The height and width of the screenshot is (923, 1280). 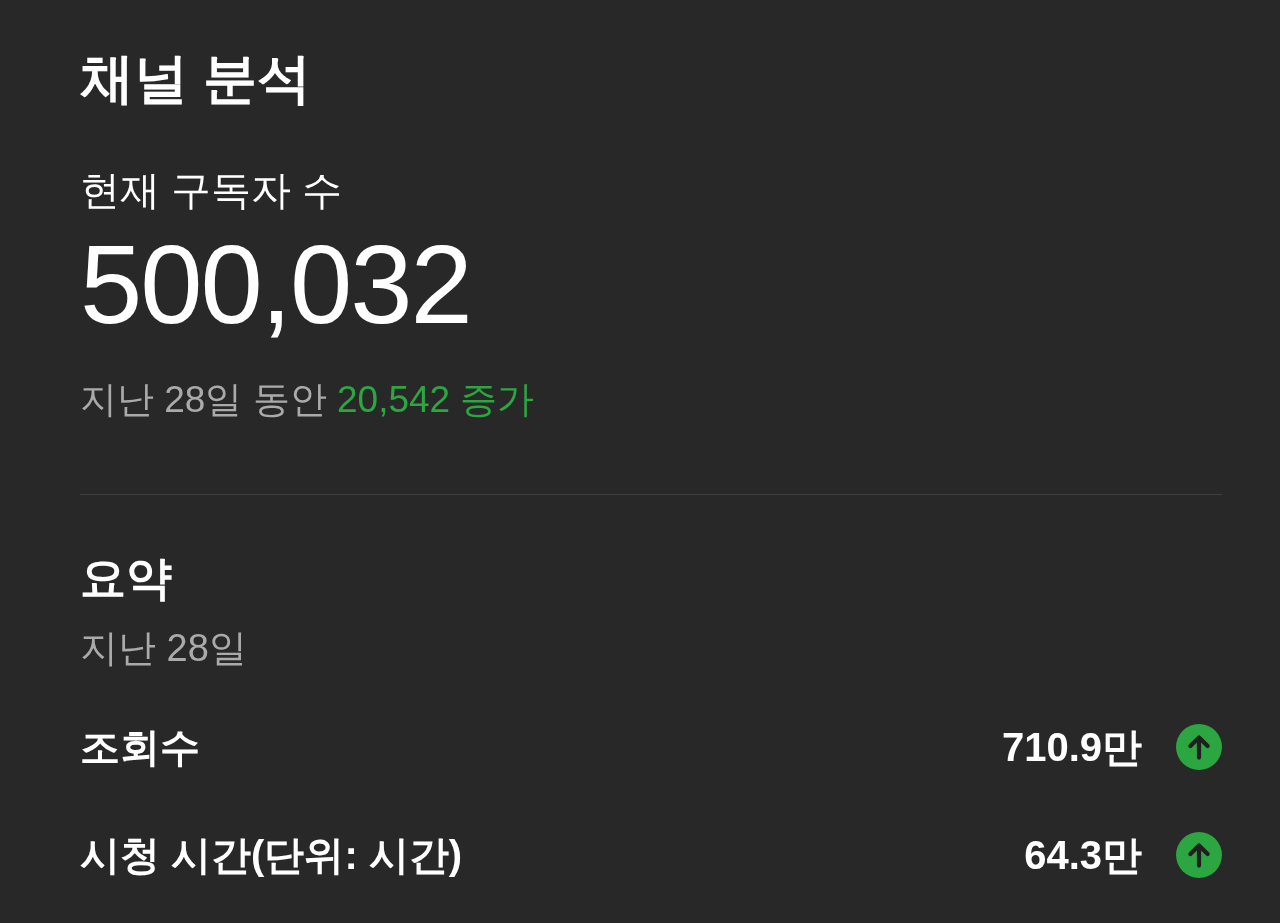 I want to click on metric-label: 조회수, so click(x=140, y=747).